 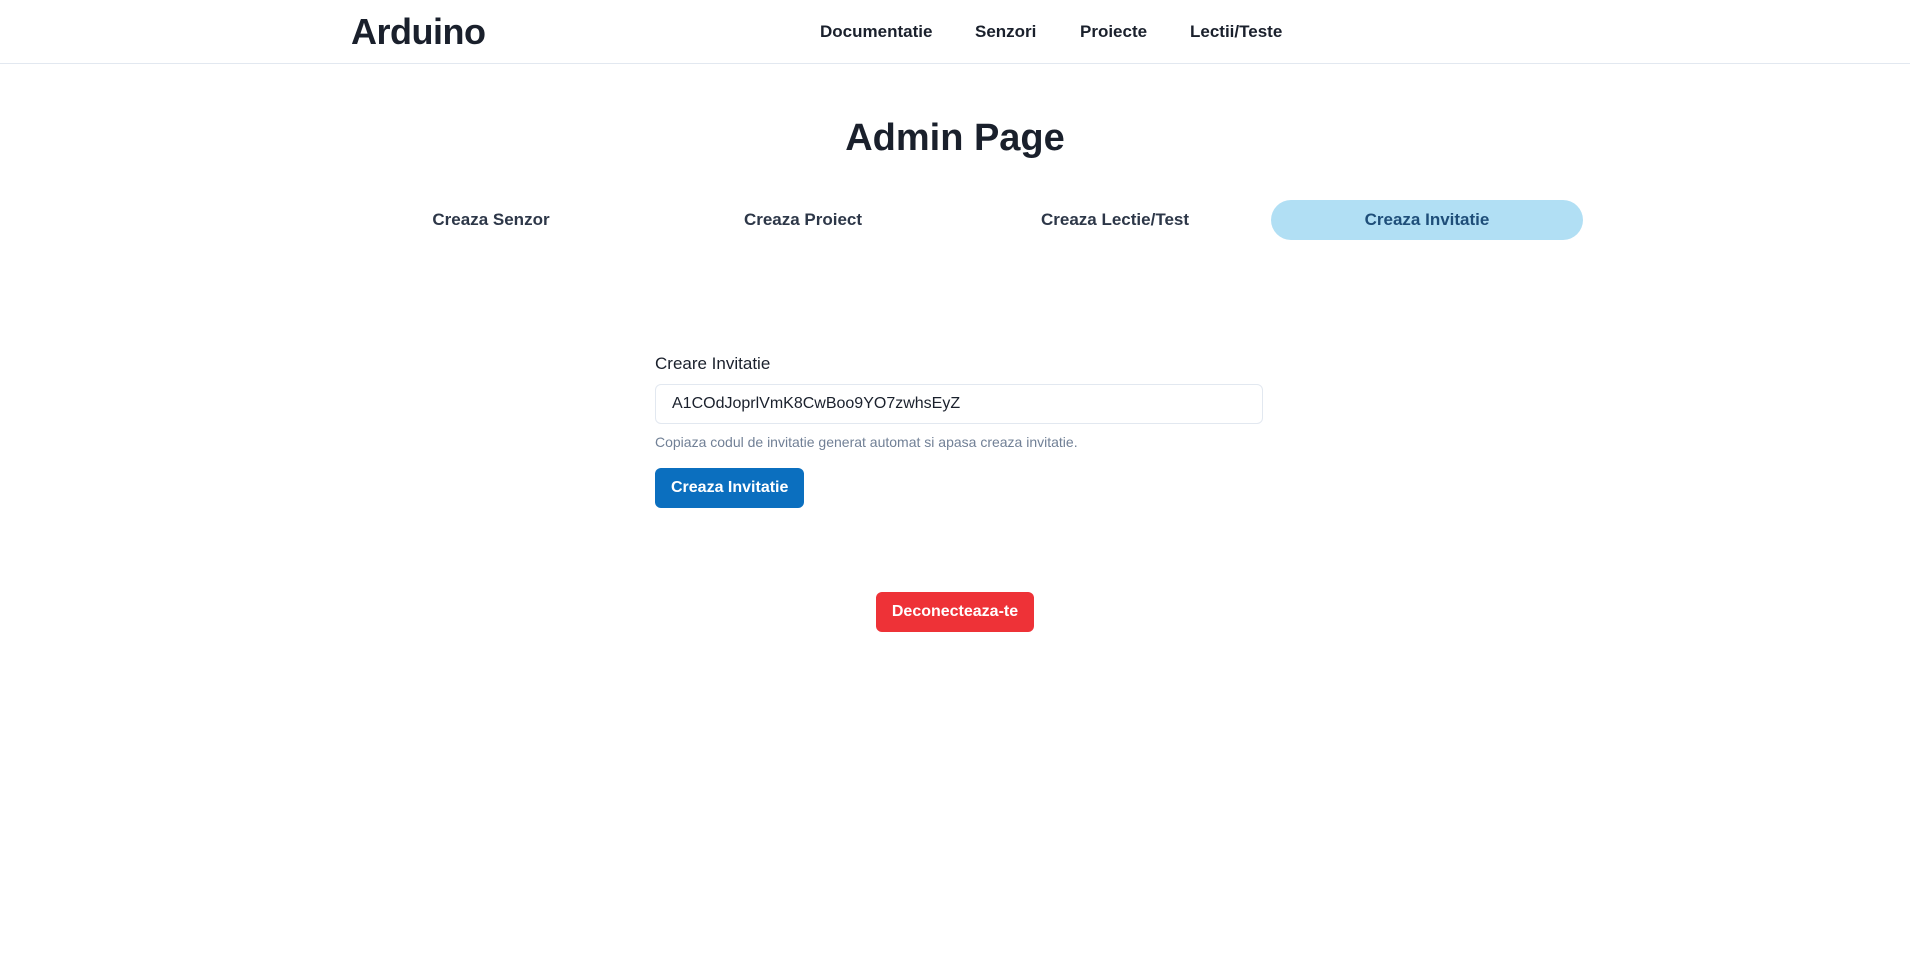 What do you see at coordinates (1005, 32) in the screenshot?
I see `nav-link-senzori: Senzori` at bounding box center [1005, 32].